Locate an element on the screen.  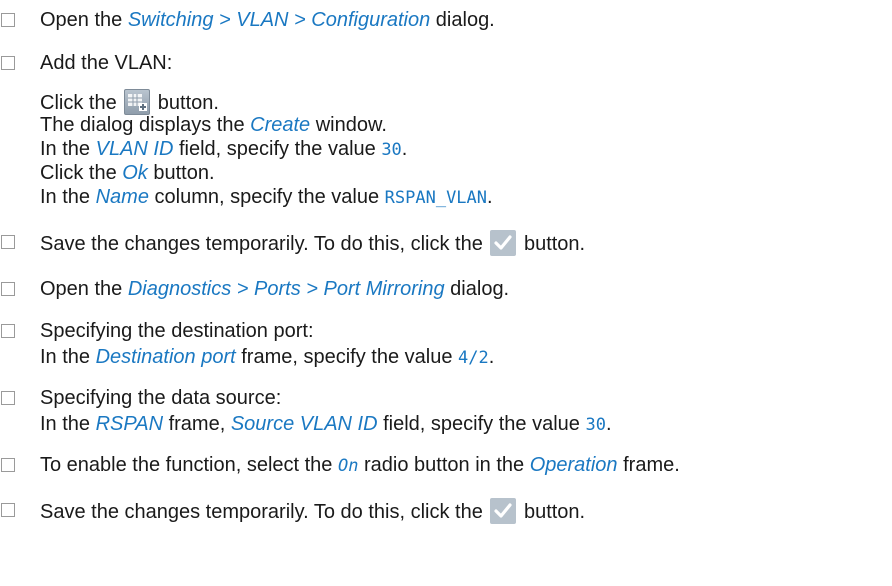
text: The dialog displays the is located at coordinates (145, 125).